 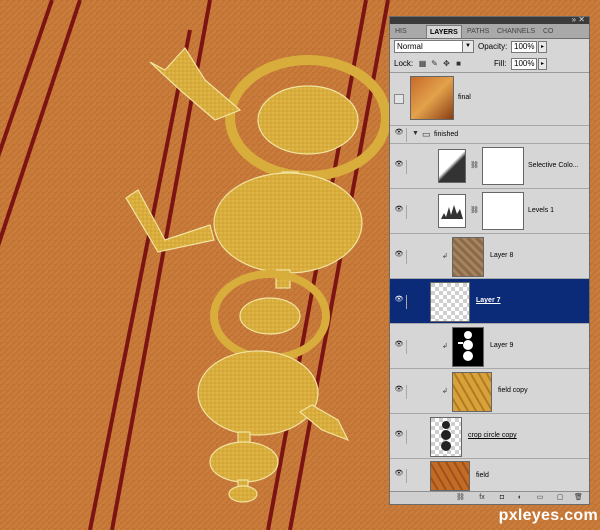 I want to click on lock-label: Lock:, so click(x=404, y=63).